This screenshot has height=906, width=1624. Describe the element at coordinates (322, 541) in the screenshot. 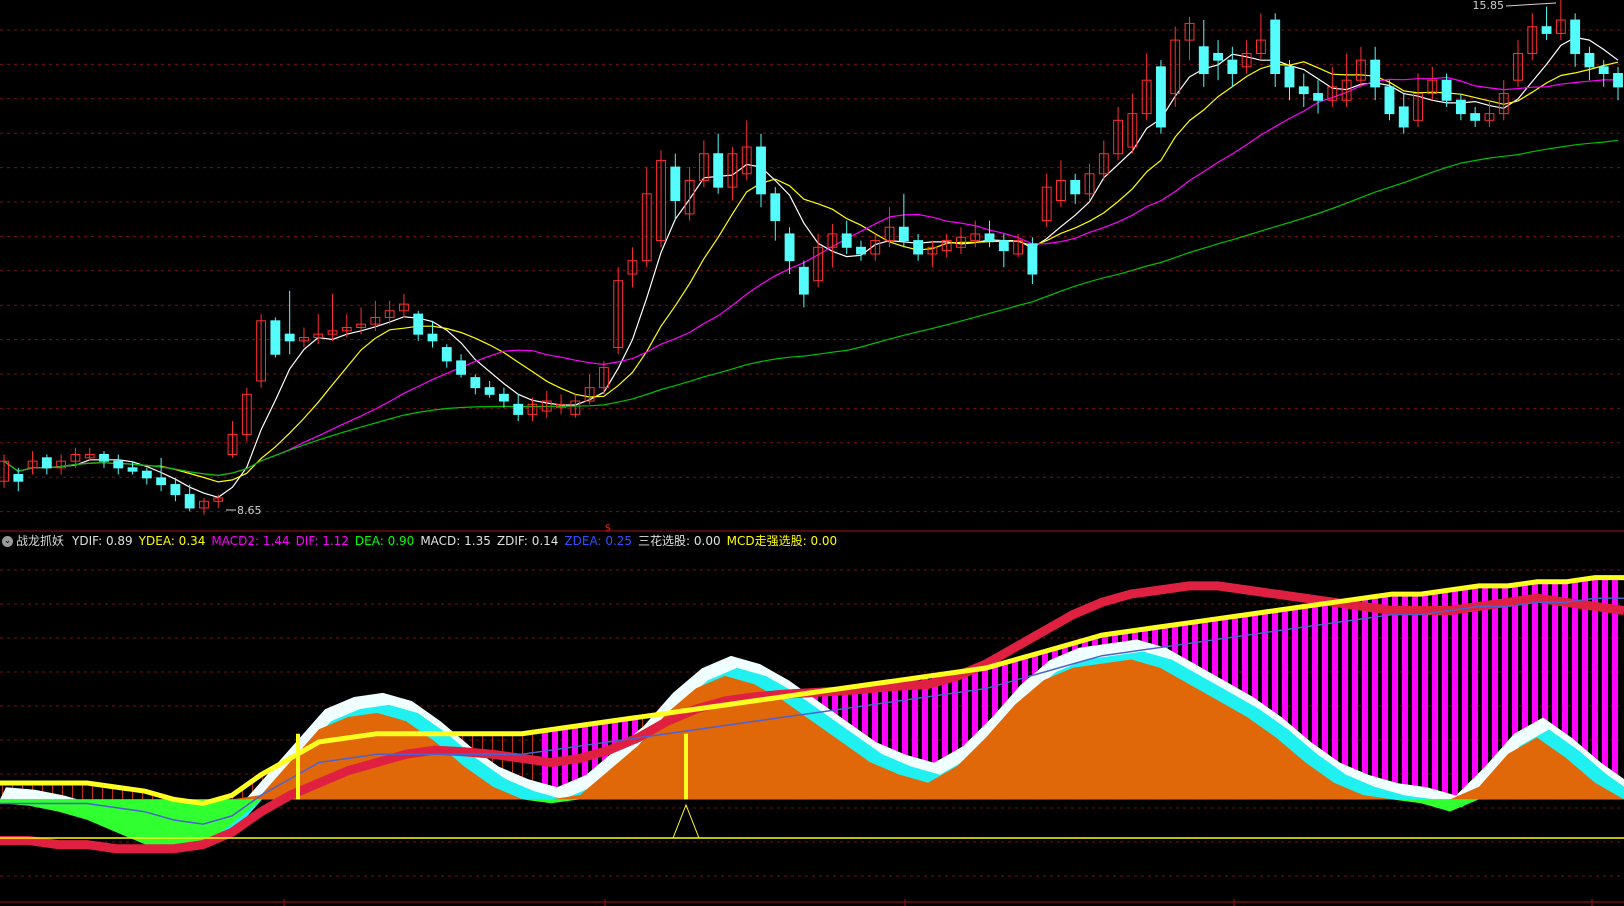

I see `legend-item: DIF: 1.12` at that location.